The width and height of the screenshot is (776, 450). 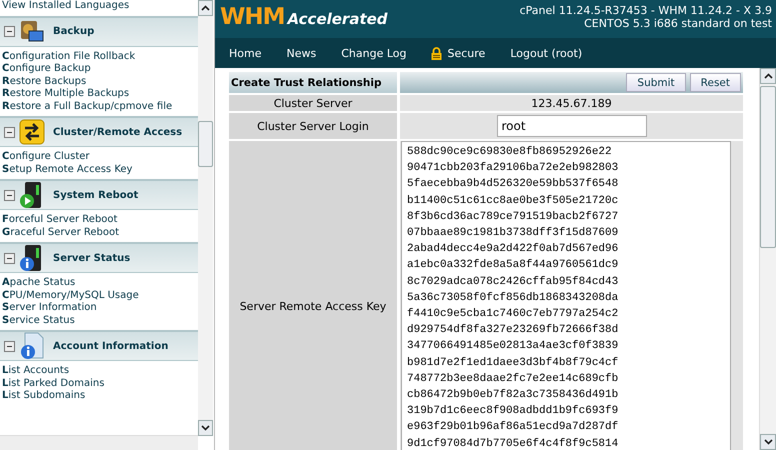 What do you see at coordinates (99, 320) in the screenshot?
I see `sidebar-link: Service Status` at bounding box center [99, 320].